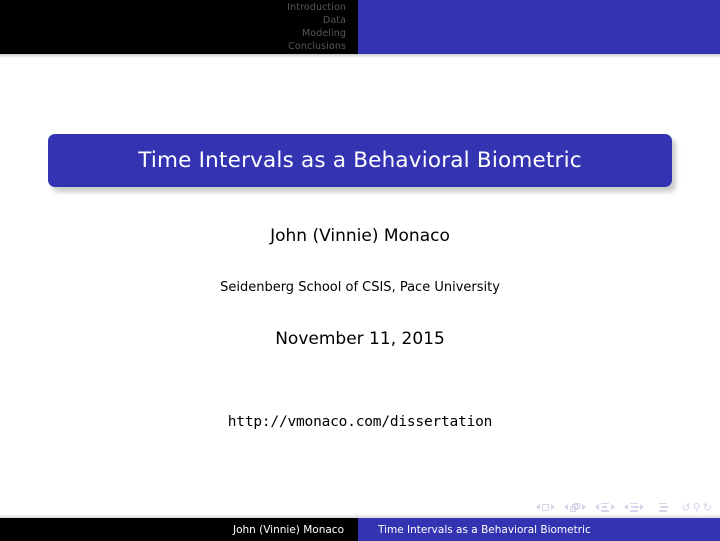 The width and height of the screenshot is (720, 541). Describe the element at coordinates (288, 529) in the screenshot. I see `footer-author-text: John (Vinnie) Monaco` at that location.